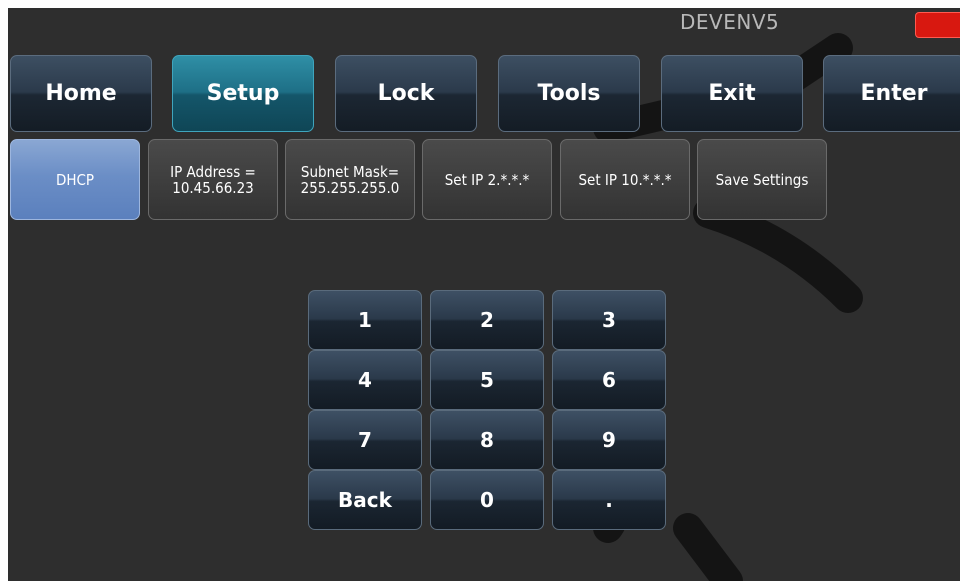 Image resolution: width=960 pixels, height=581 pixels. I want to click on key-0-button: 0, so click(487, 500).